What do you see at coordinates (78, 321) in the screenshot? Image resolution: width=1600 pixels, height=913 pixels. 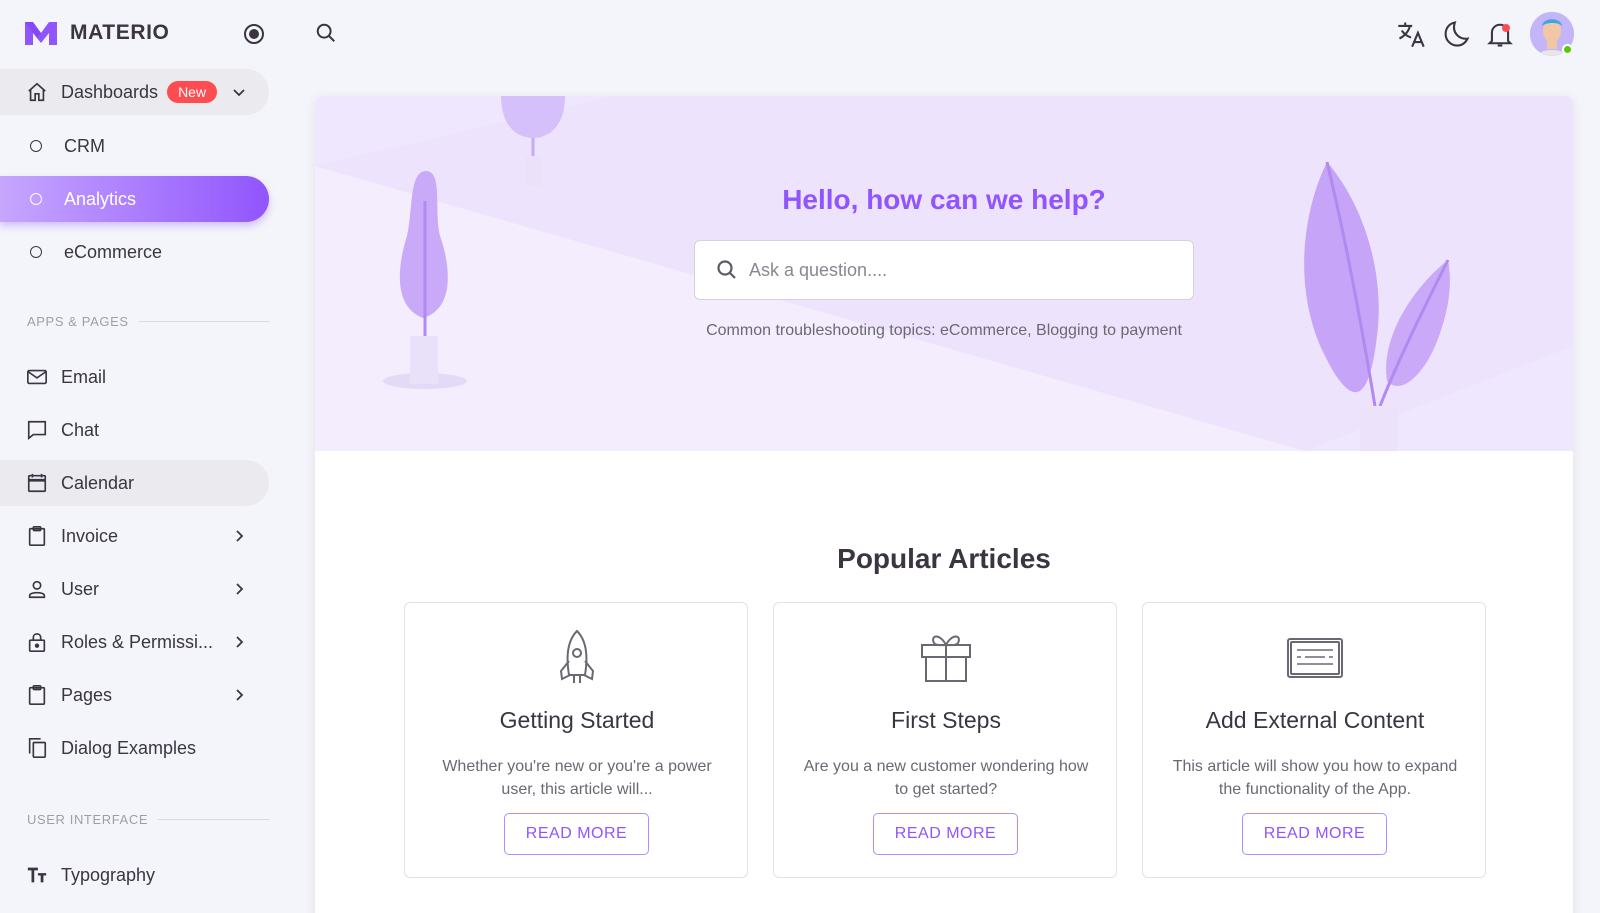 I see `section-label: APPS & PAGES` at bounding box center [78, 321].